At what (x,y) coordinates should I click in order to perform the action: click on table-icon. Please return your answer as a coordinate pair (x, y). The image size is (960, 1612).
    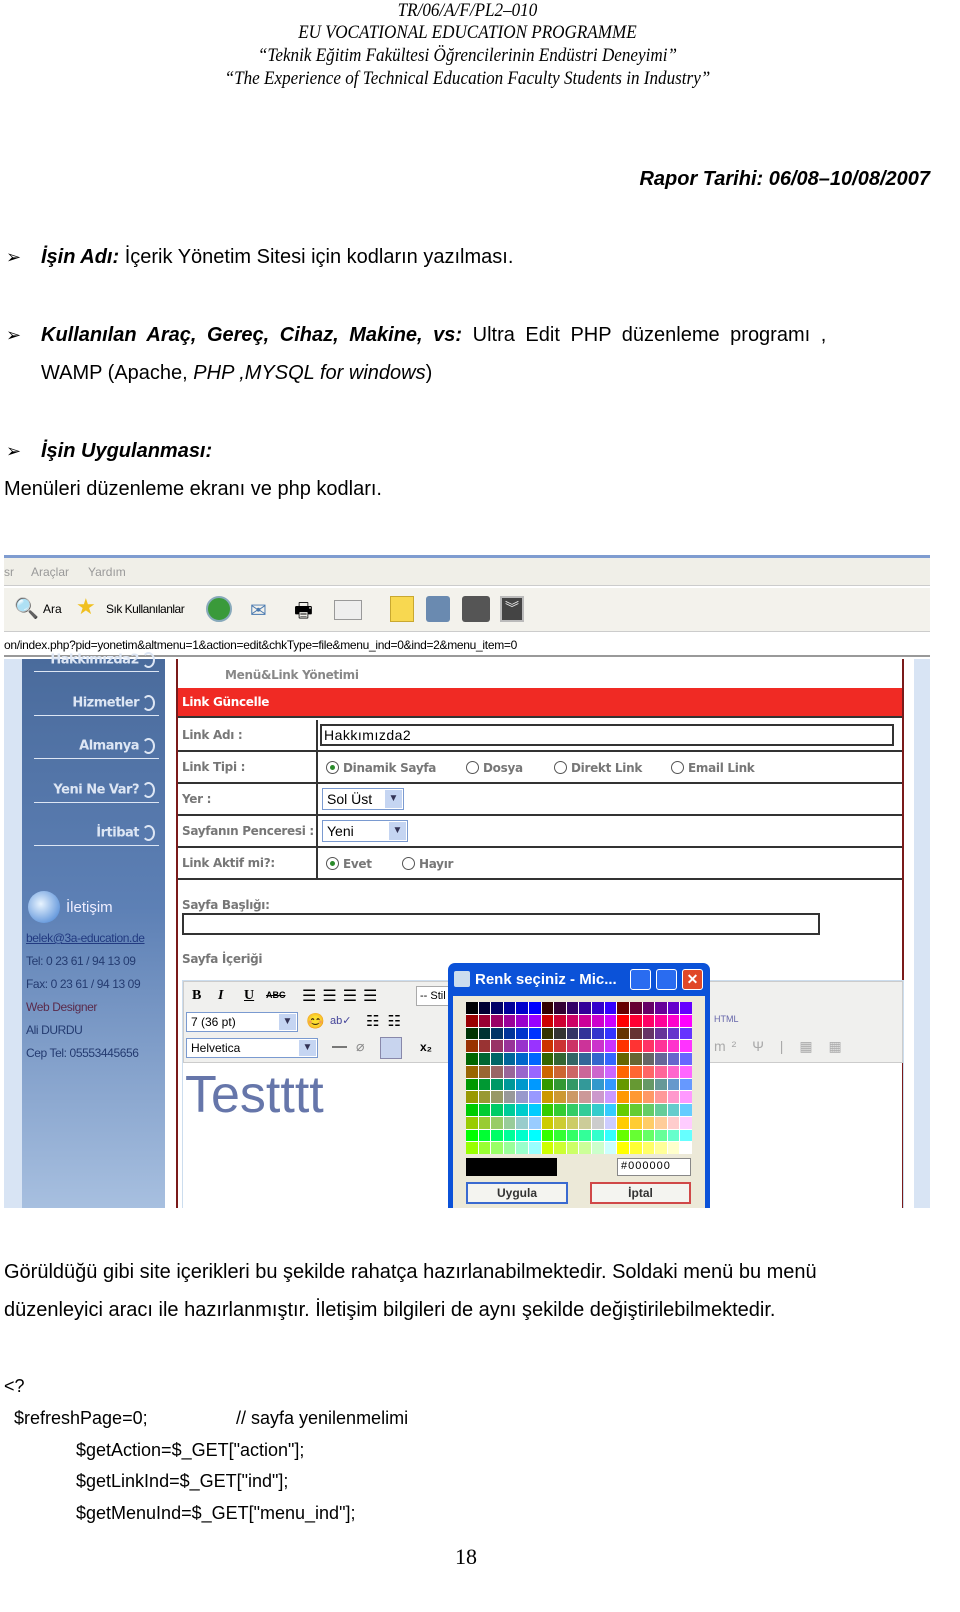
    Looking at the image, I should click on (391, 1048).